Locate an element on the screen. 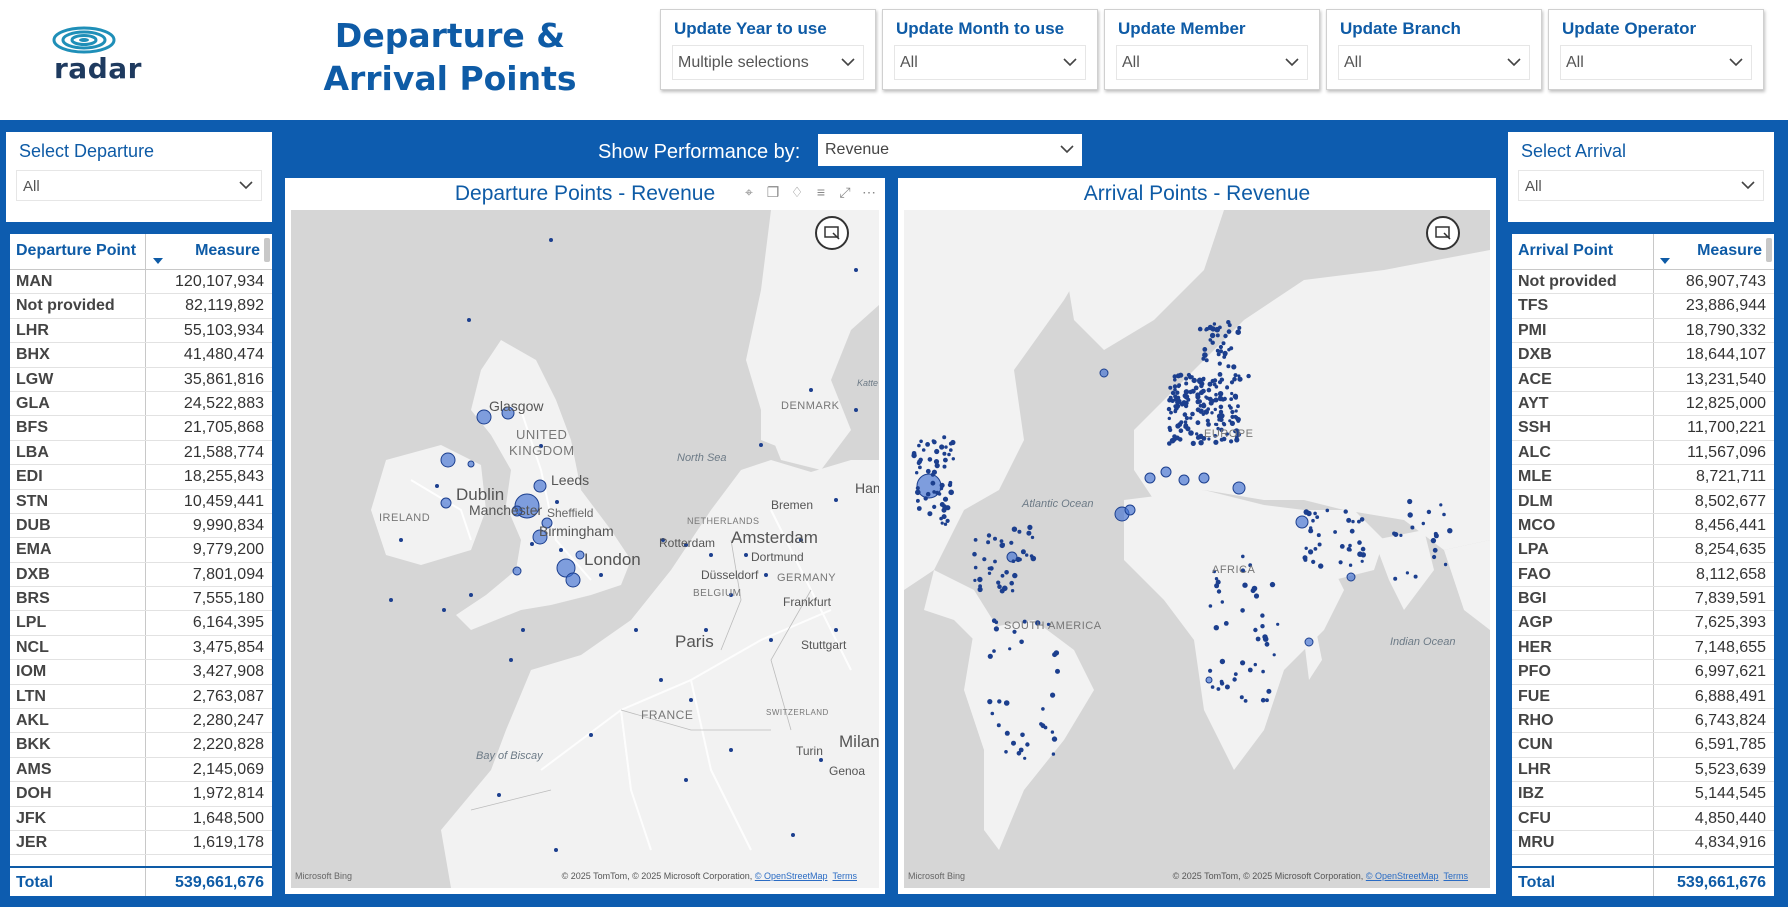 This screenshot has width=1788, height=907. table-row: BFS 21,705,868 is located at coordinates (141, 428).